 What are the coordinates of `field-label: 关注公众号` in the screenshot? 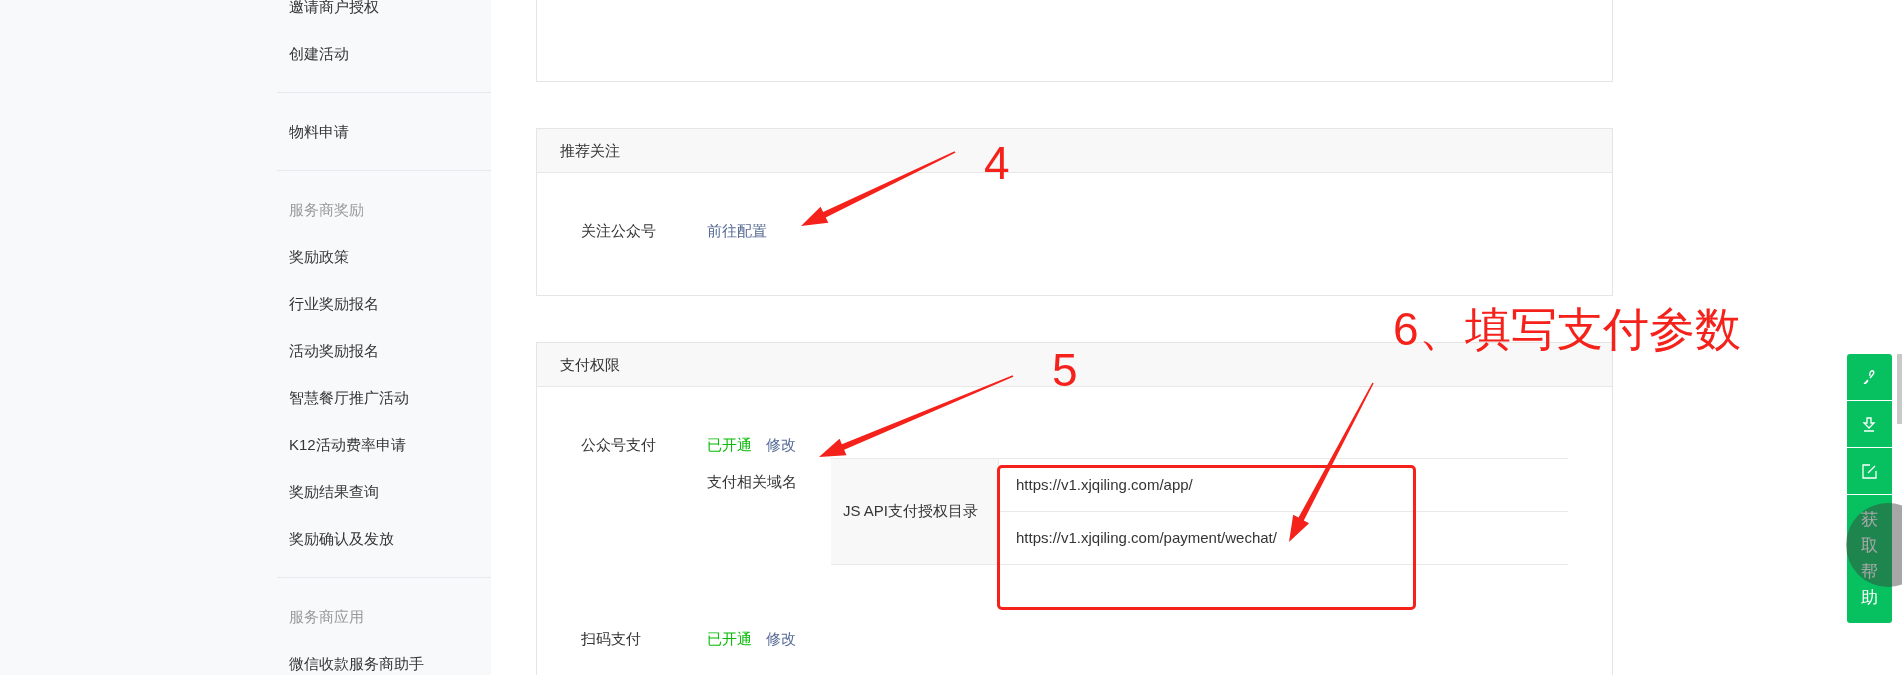 It's located at (619, 231).